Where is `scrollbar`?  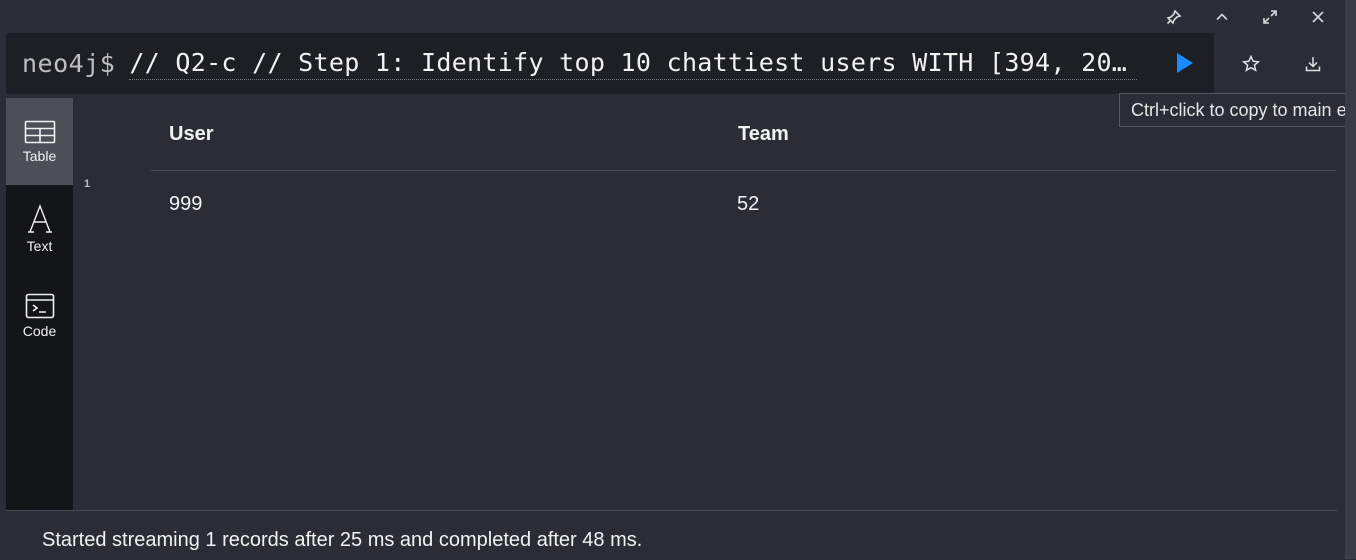
scrollbar is located at coordinates (1350, 279).